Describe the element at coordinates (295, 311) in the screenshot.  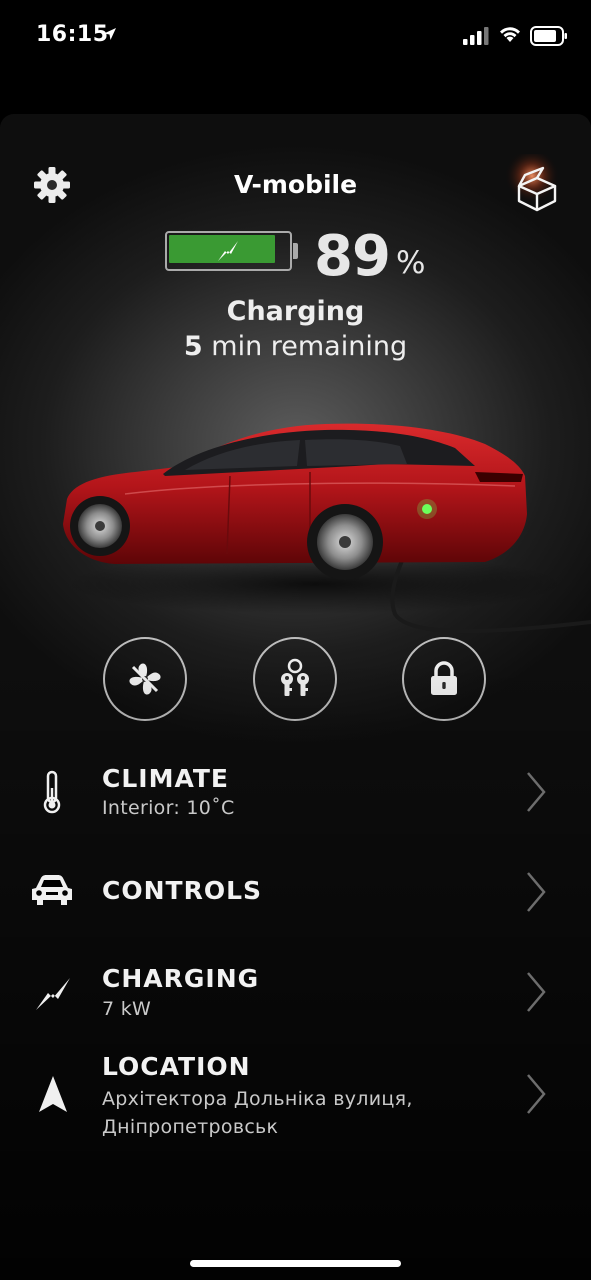
I see `charging-state: Charging` at that location.